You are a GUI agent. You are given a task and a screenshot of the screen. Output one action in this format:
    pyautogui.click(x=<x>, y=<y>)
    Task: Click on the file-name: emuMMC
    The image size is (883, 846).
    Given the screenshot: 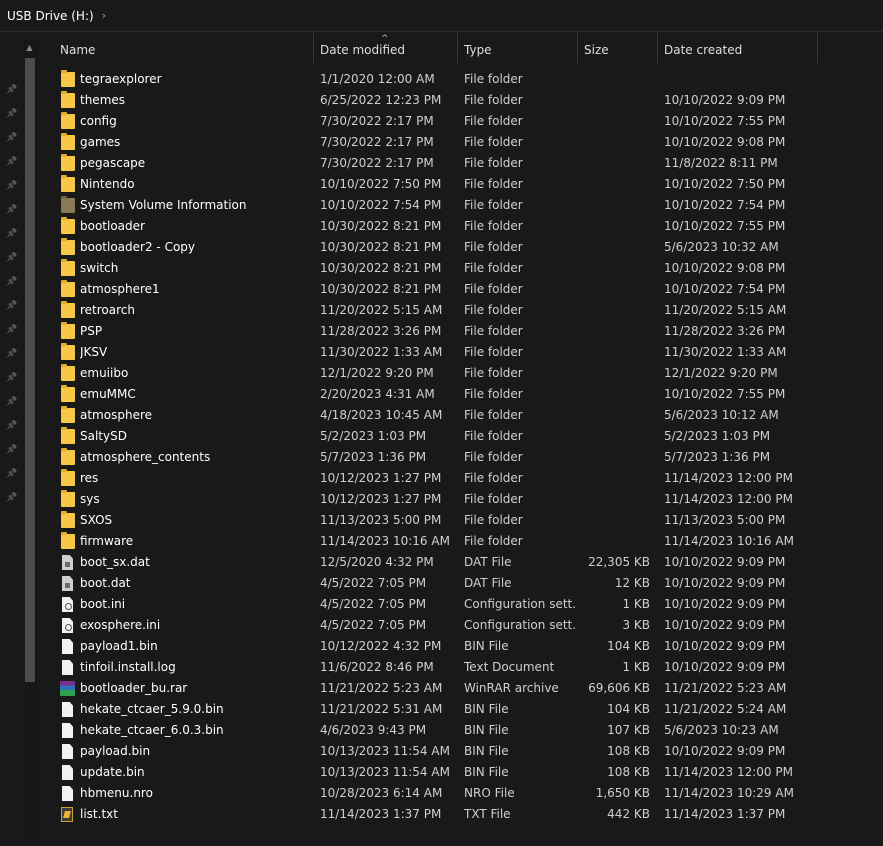 What is the action you would take?
    pyautogui.click(x=195, y=394)
    